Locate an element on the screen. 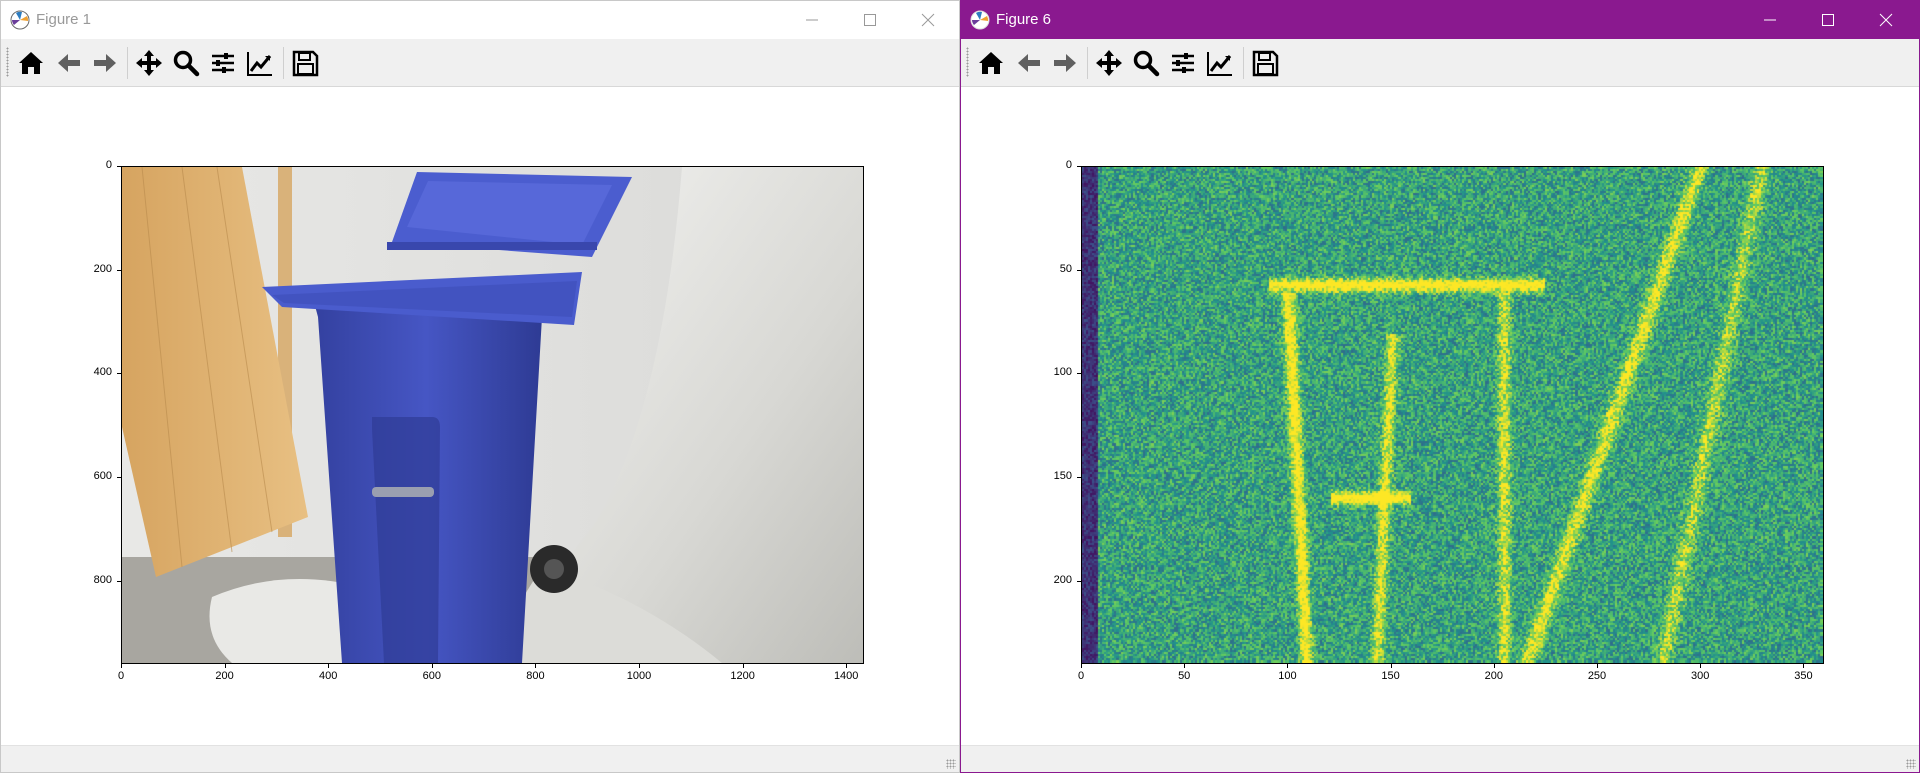 This screenshot has width=1920, height=773. x-tick-label: 300 is located at coordinates (1700, 676).